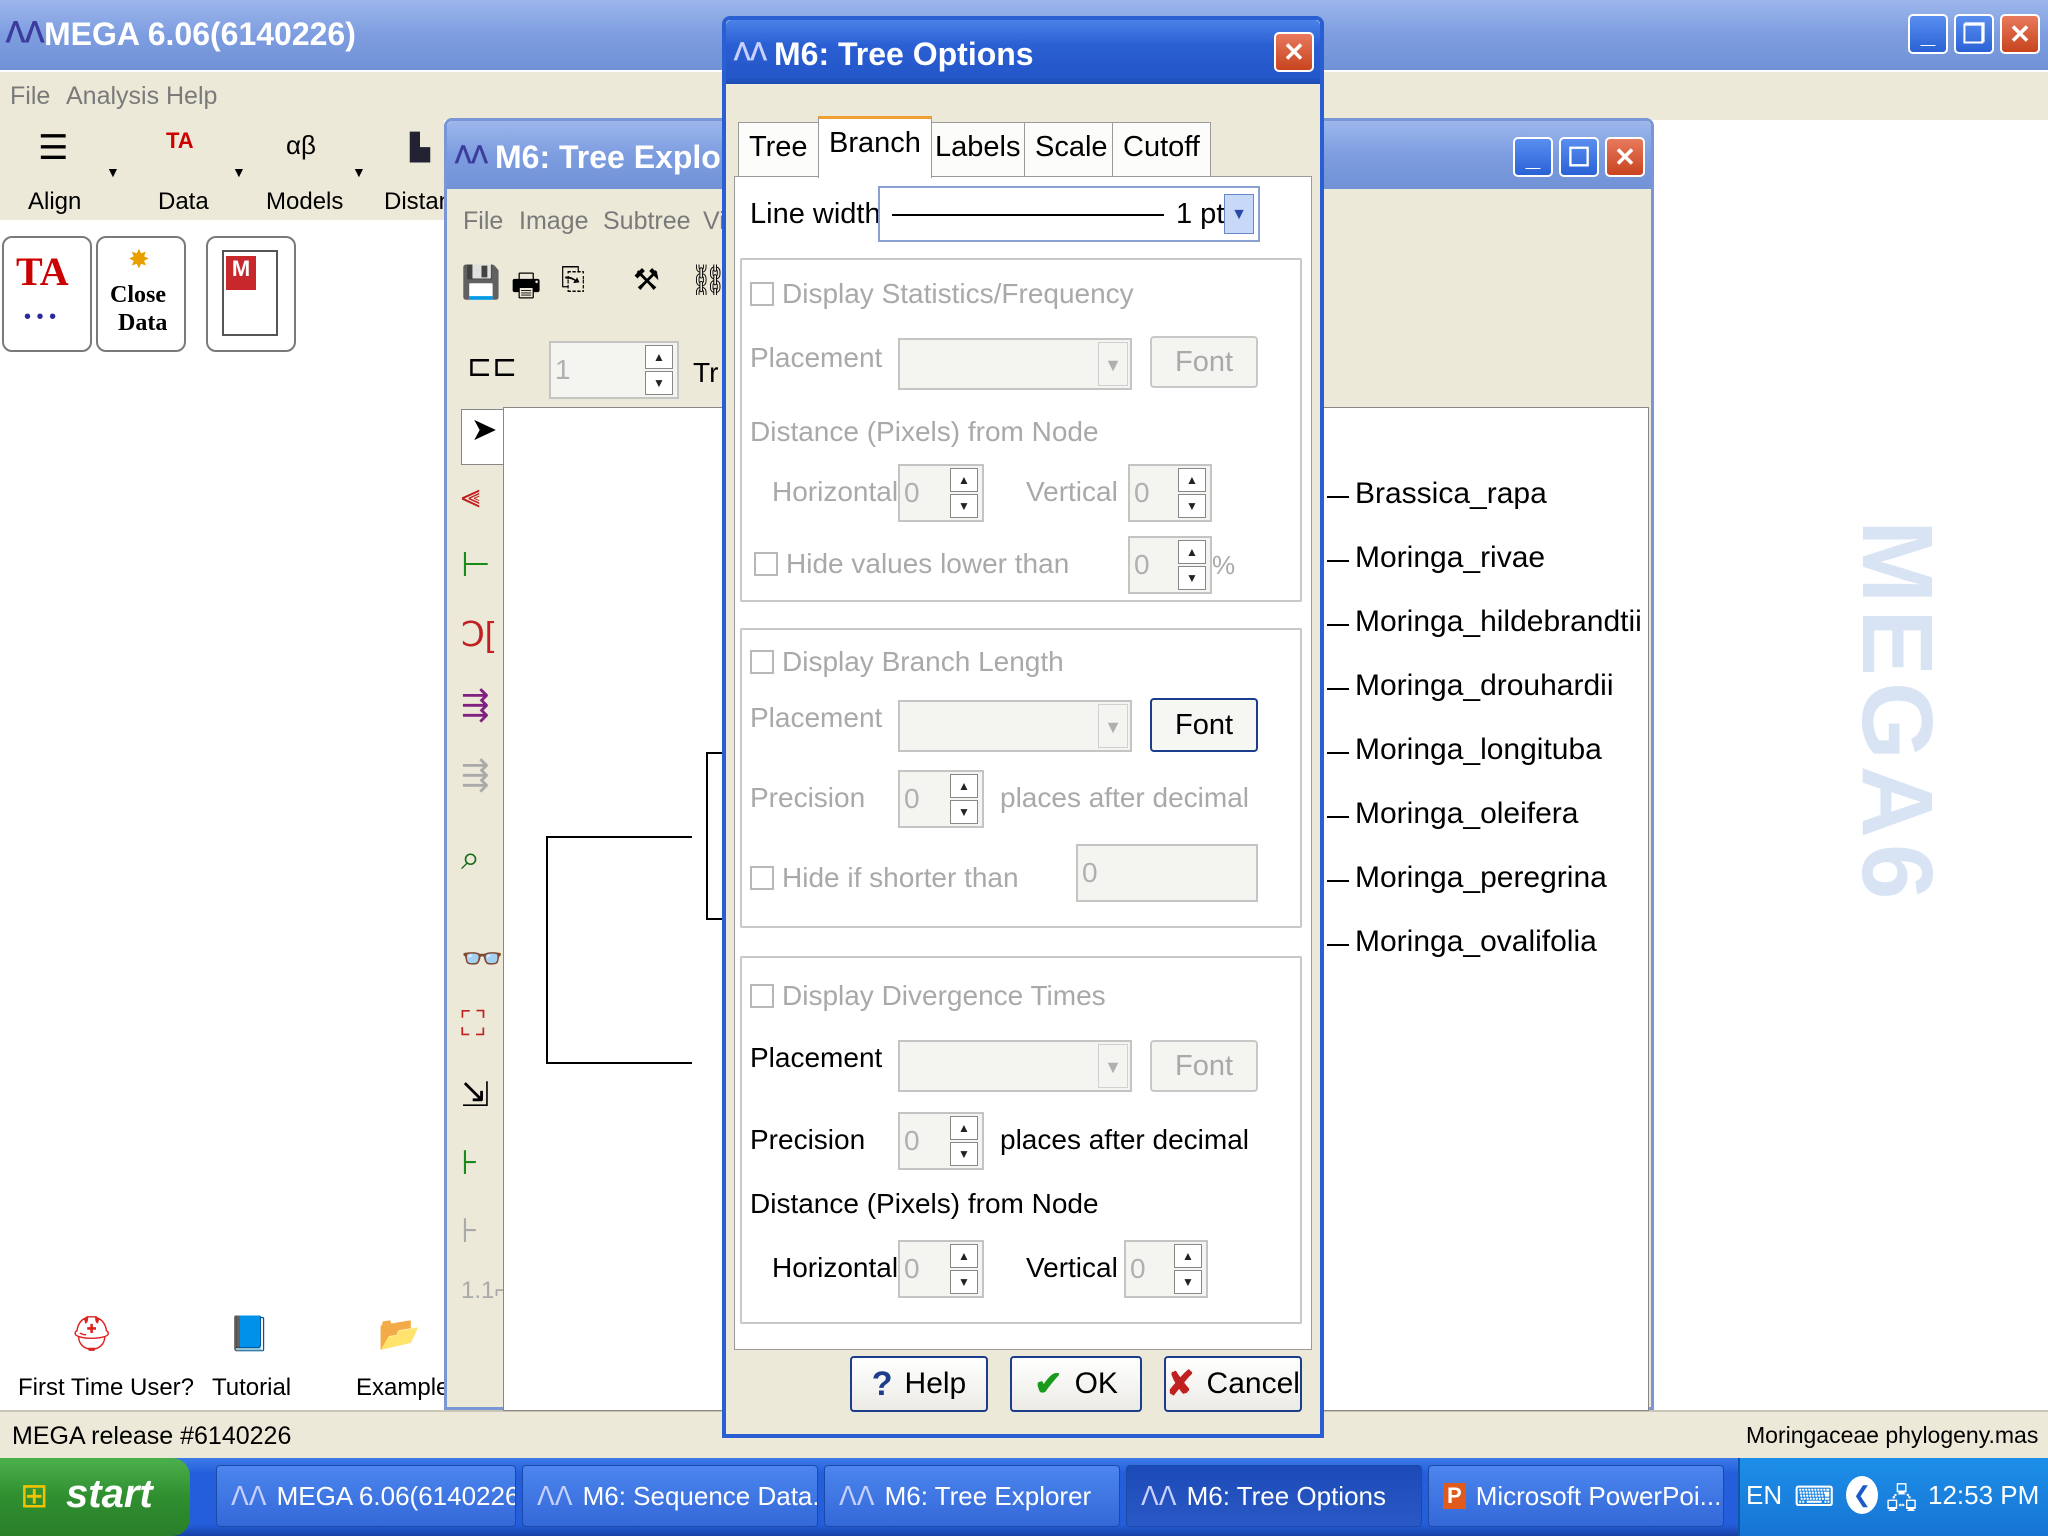 Image resolution: width=2048 pixels, height=1536 pixels. I want to click on taxon-label: Moringa_ovalifolia, so click(1462, 942).